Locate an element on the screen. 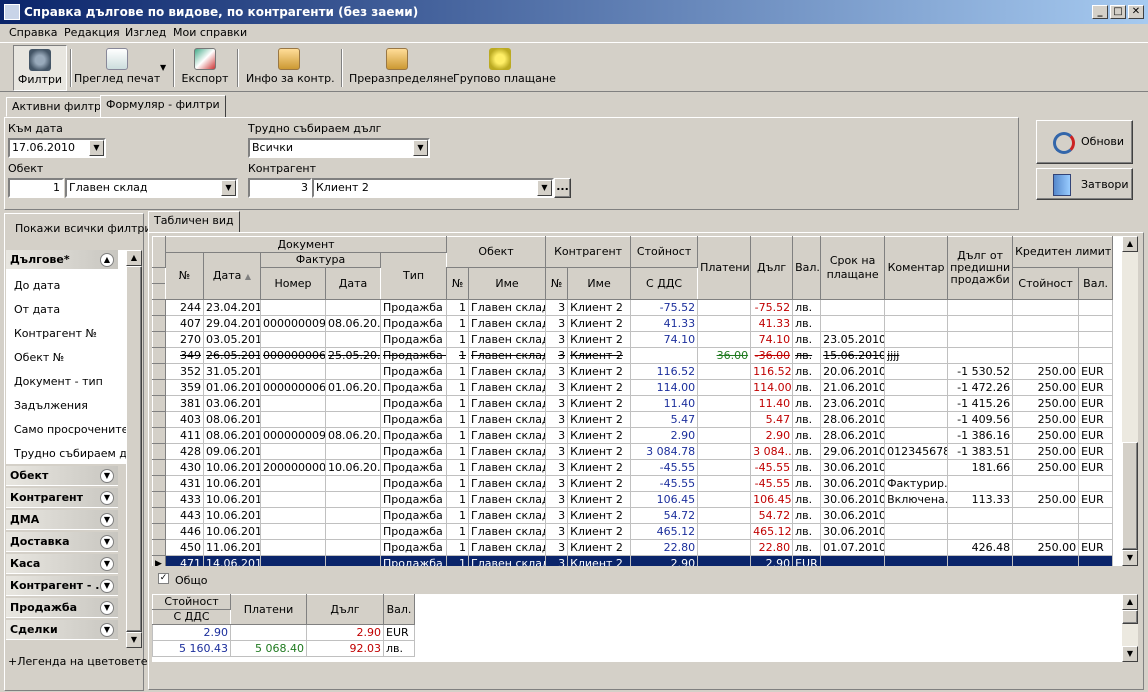  cell-v: 114.00 is located at coordinates (664, 387).